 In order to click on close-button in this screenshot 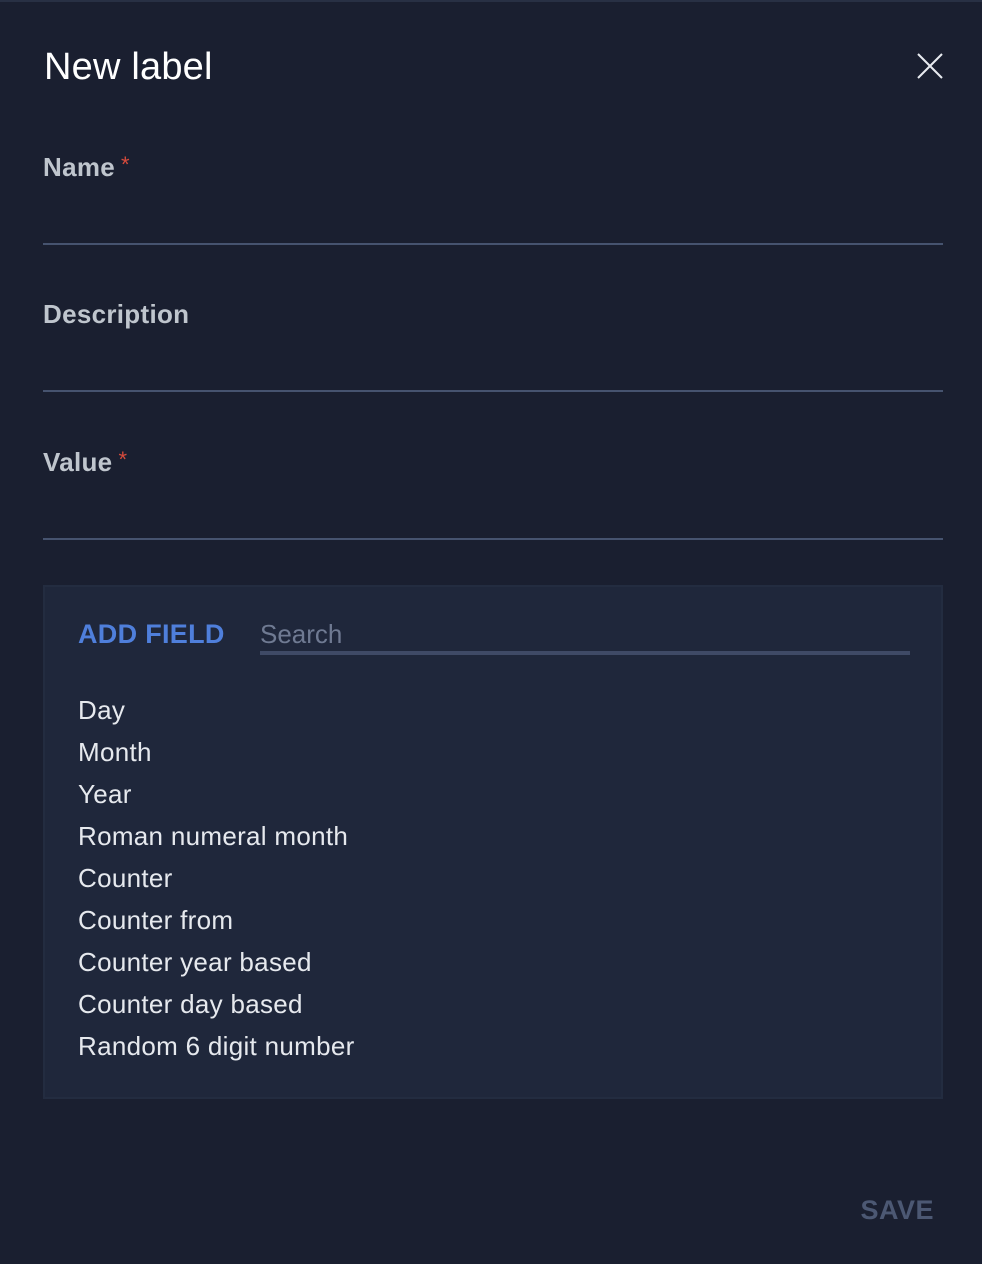, I will do `click(930, 66)`.